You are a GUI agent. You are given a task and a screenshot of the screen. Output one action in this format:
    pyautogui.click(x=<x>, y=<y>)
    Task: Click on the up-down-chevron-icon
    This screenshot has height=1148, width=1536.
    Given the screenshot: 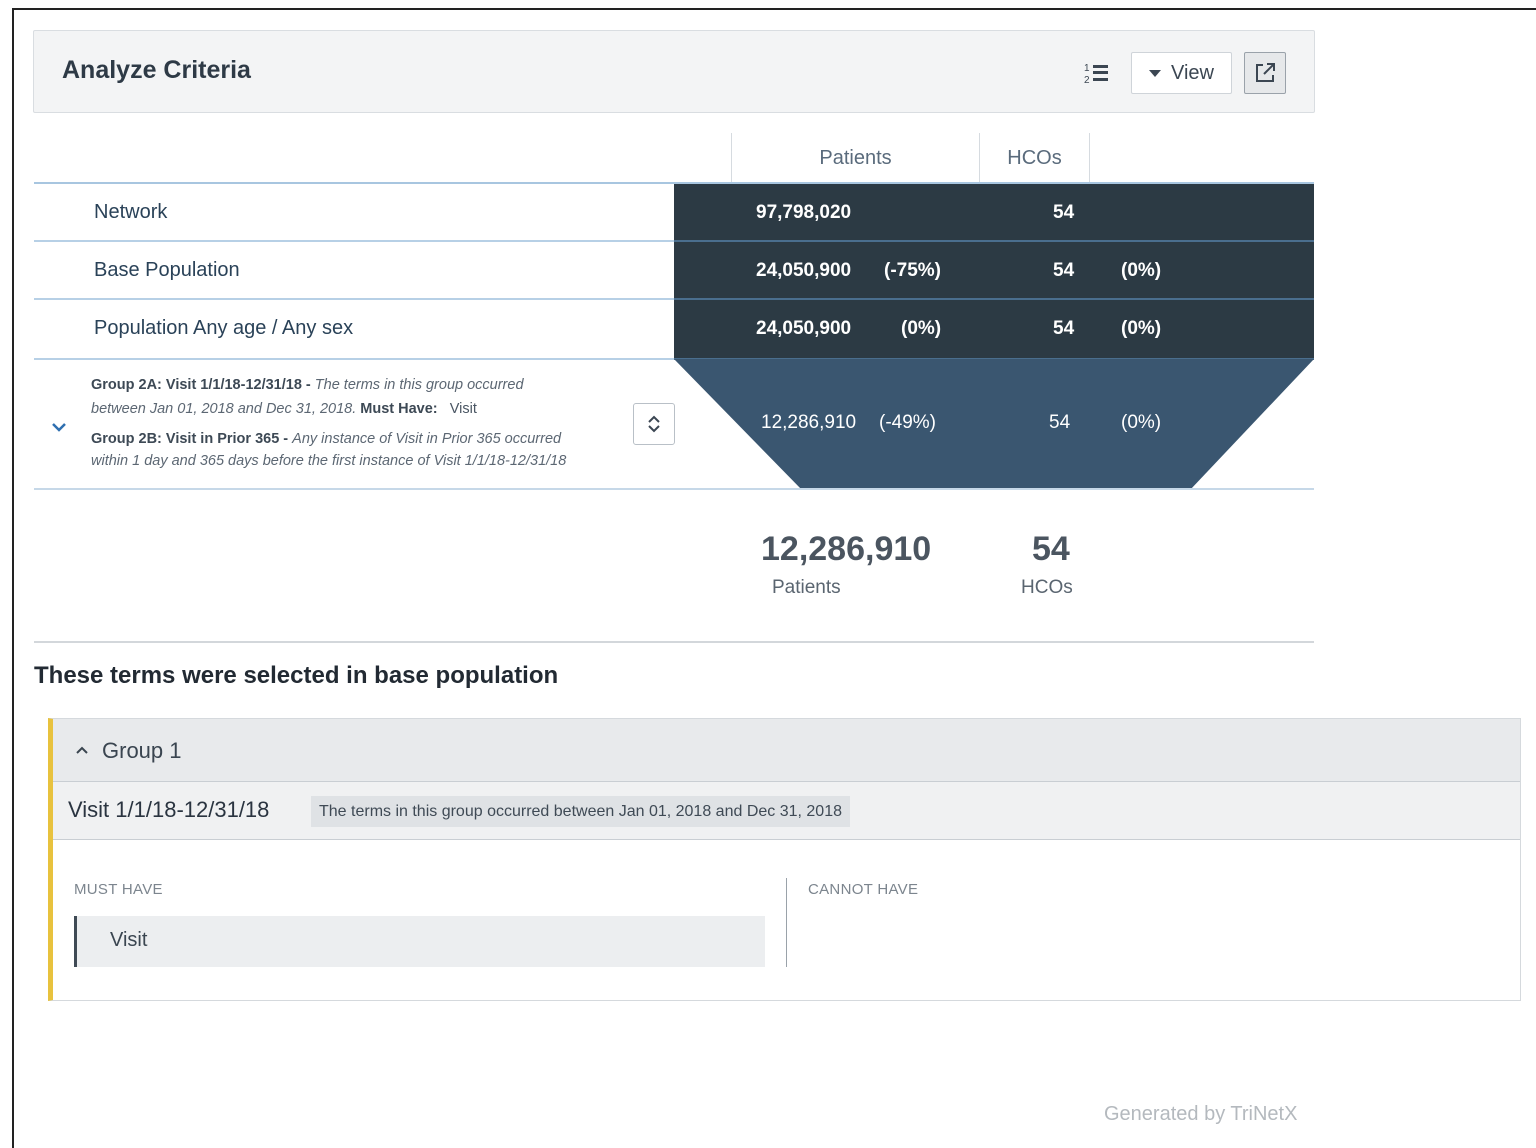 What is the action you would take?
    pyautogui.click(x=654, y=424)
    